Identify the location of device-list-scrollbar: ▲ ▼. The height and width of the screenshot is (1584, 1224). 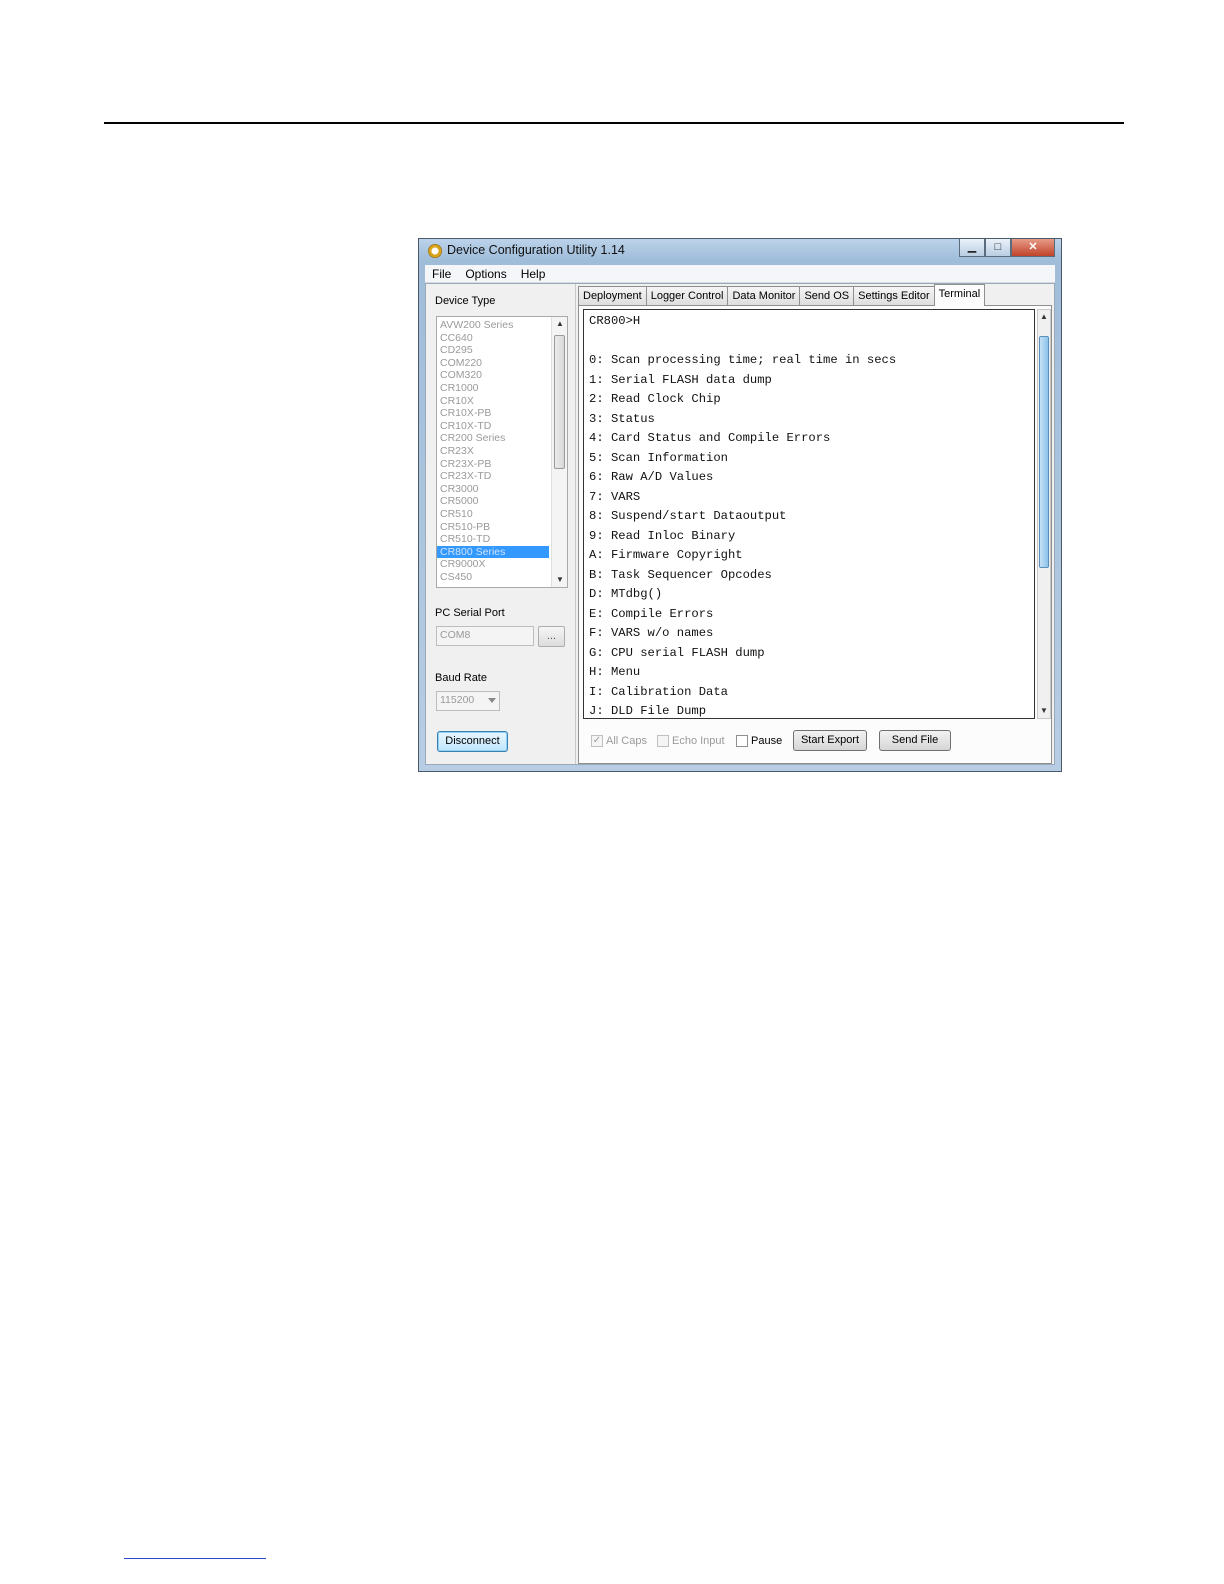
(559, 452).